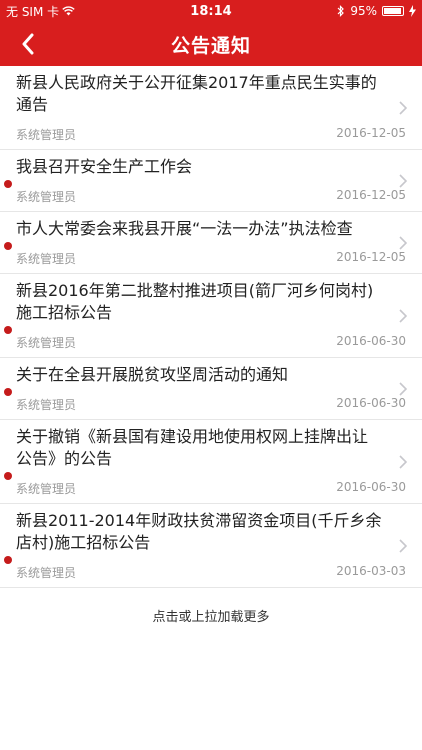  Describe the element at coordinates (104, 166) in the screenshot. I see `notice-title: 我县召开安全生产工作会` at that location.